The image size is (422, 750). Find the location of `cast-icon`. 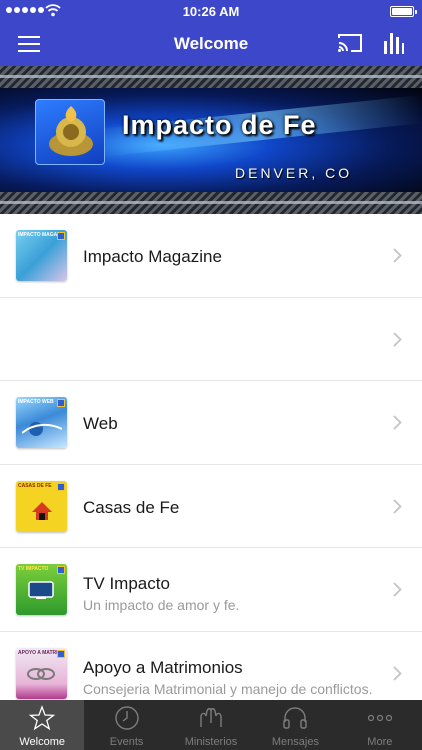

cast-icon is located at coordinates (350, 43).